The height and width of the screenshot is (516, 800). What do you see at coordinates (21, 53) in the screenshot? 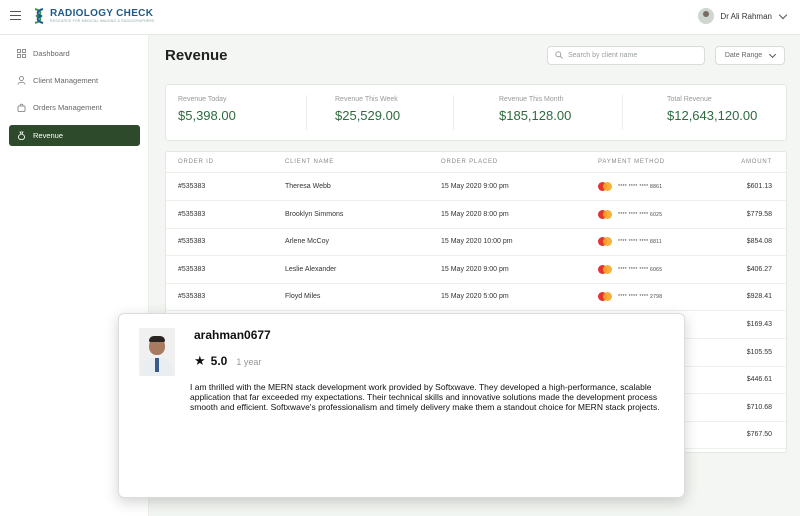
I see `dashboard-icon` at bounding box center [21, 53].